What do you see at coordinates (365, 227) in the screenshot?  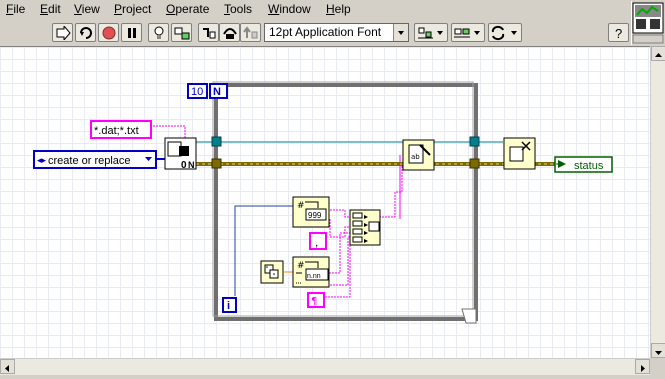 I see `concatenate-strings-node` at bounding box center [365, 227].